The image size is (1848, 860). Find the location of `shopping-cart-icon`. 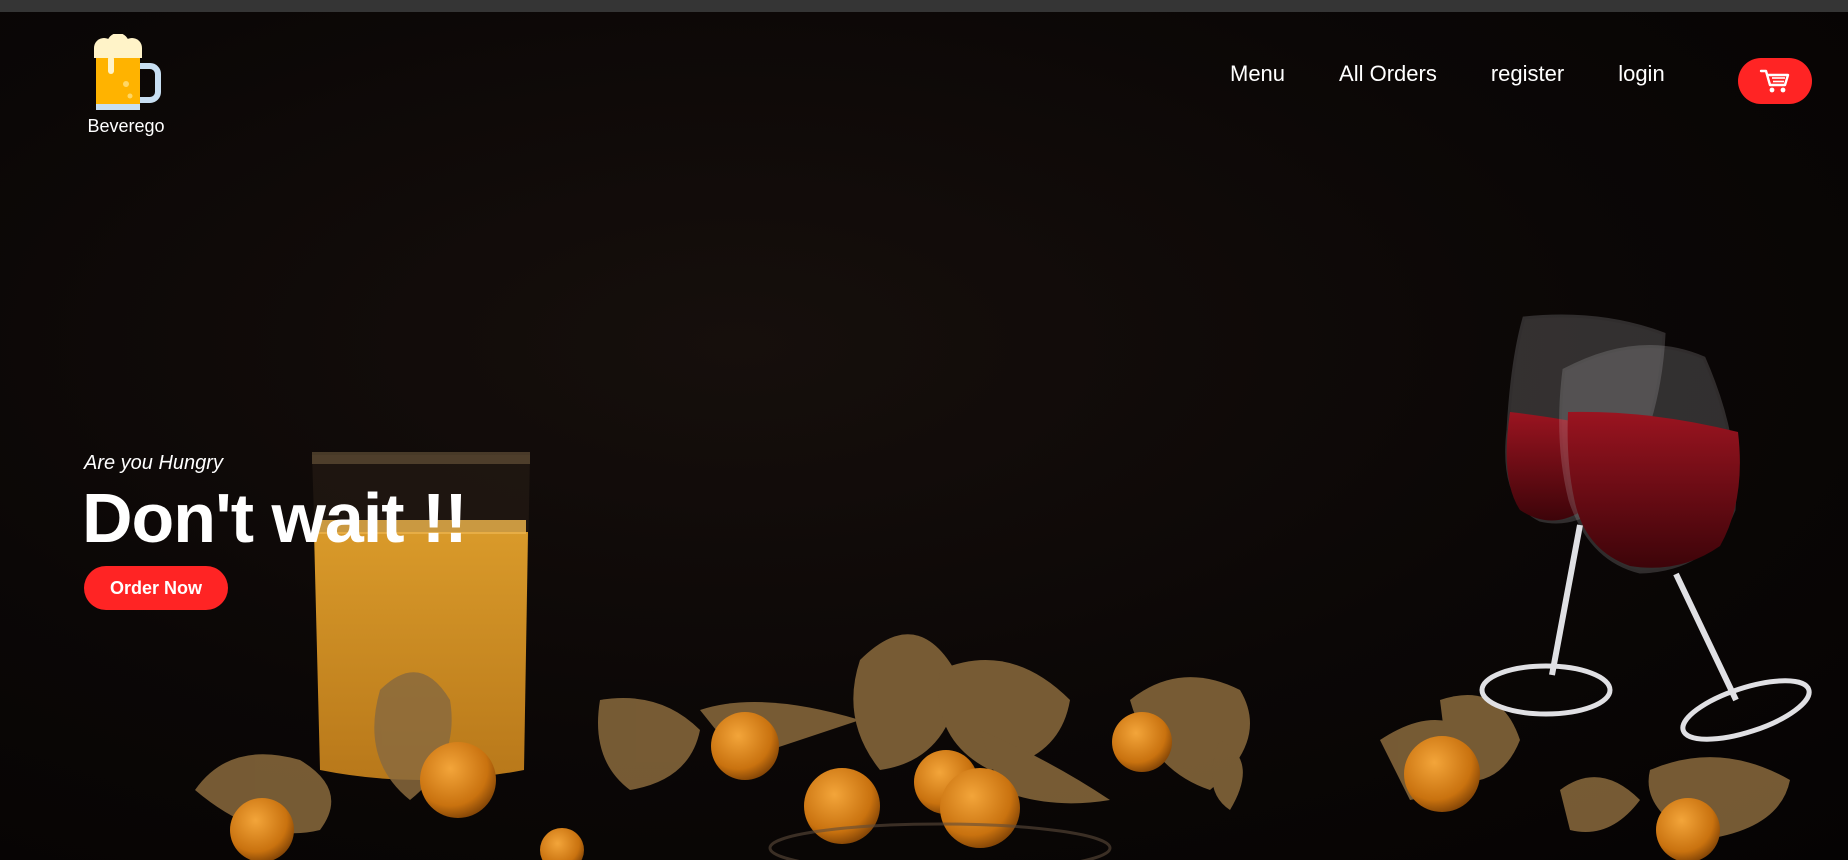

shopping-cart-icon is located at coordinates (1774, 81).